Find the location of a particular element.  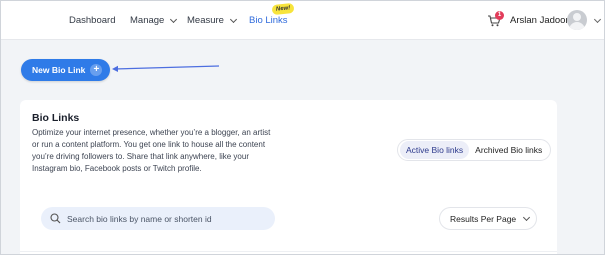

bio-links-tabs: Active Bio links Archived Bio links is located at coordinates (474, 150).